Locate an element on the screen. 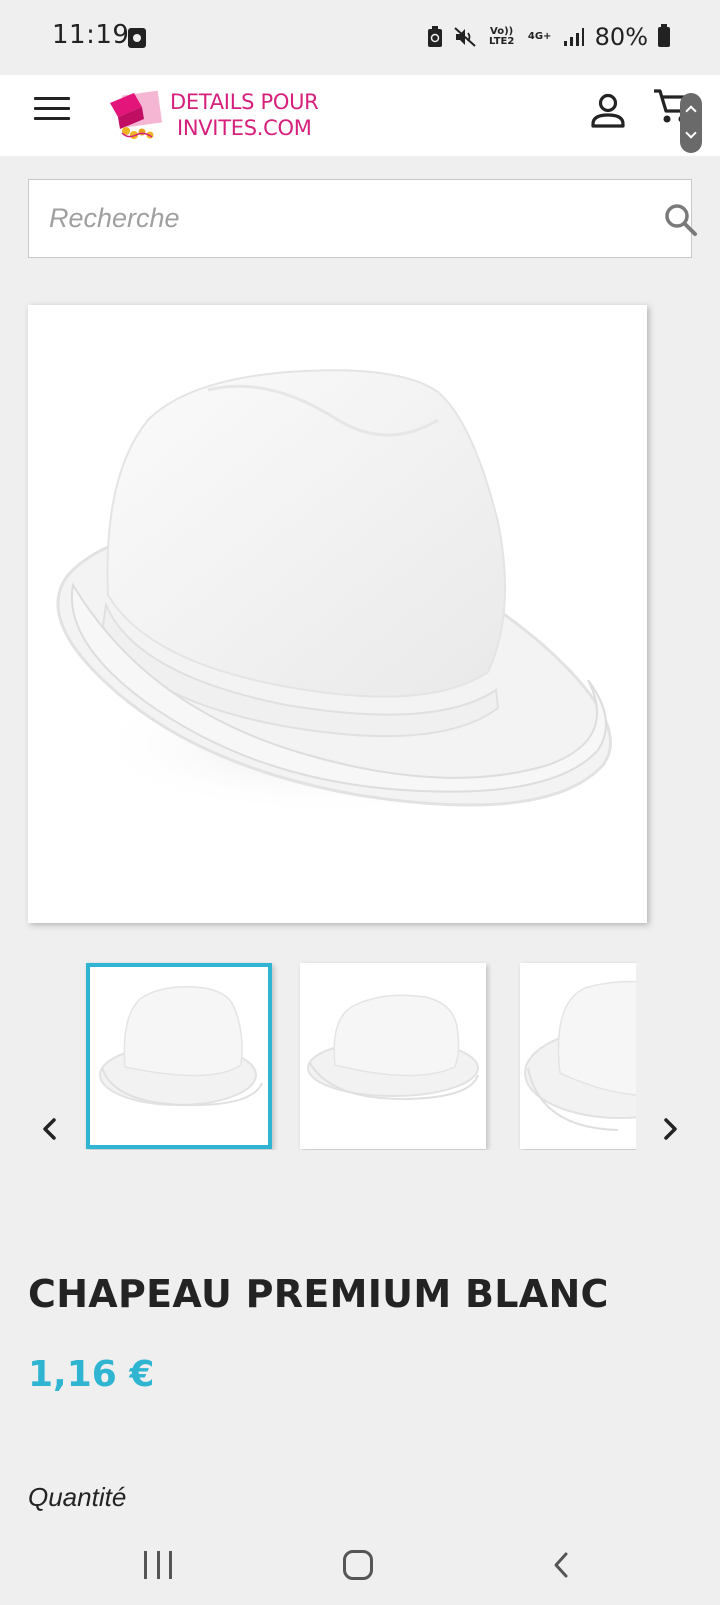 The image size is (720, 1605). search-box is located at coordinates (362, 218).